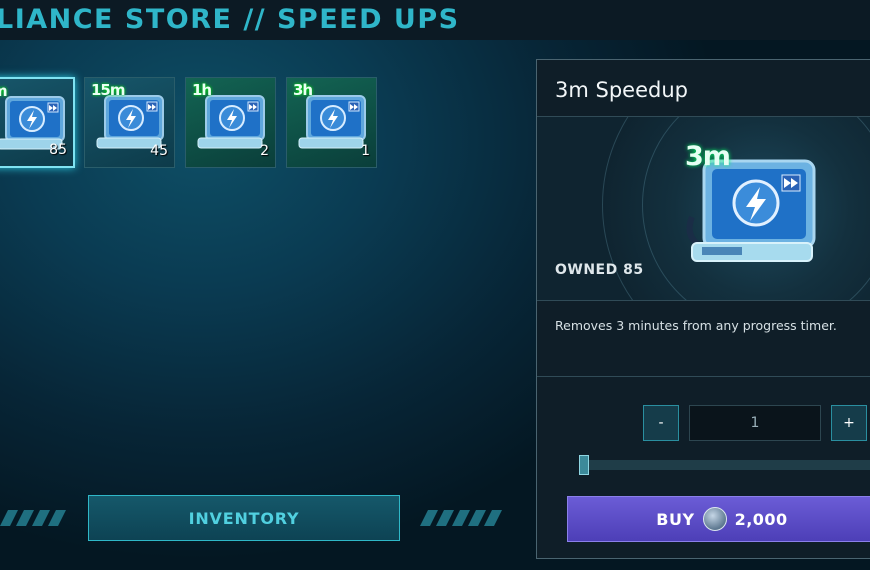 The width and height of the screenshot is (870, 570). What do you see at coordinates (365, 151) in the screenshot?
I see `item-quantity: 1` at bounding box center [365, 151].